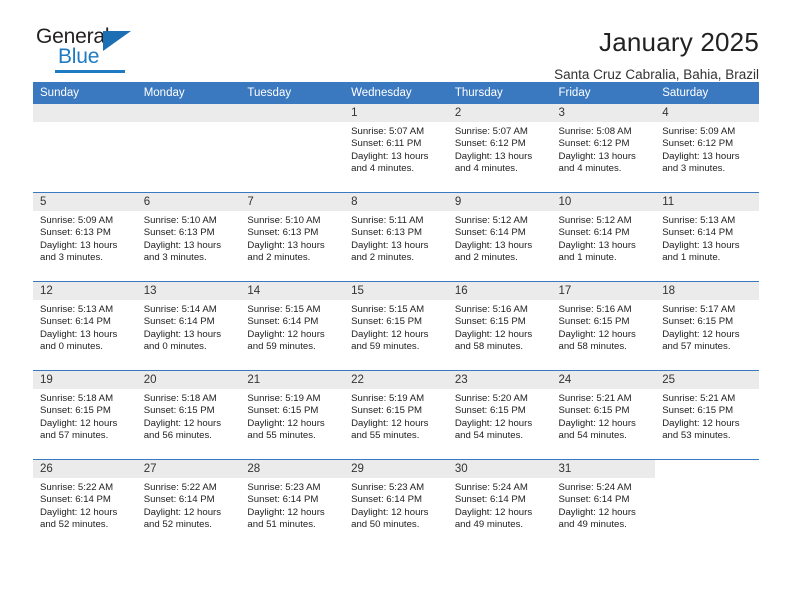 The image size is (792, 612). What do you see at coordinates (85, 469) in the screenshot?
I see `day-number: 26` at bounding box center [85, 469].